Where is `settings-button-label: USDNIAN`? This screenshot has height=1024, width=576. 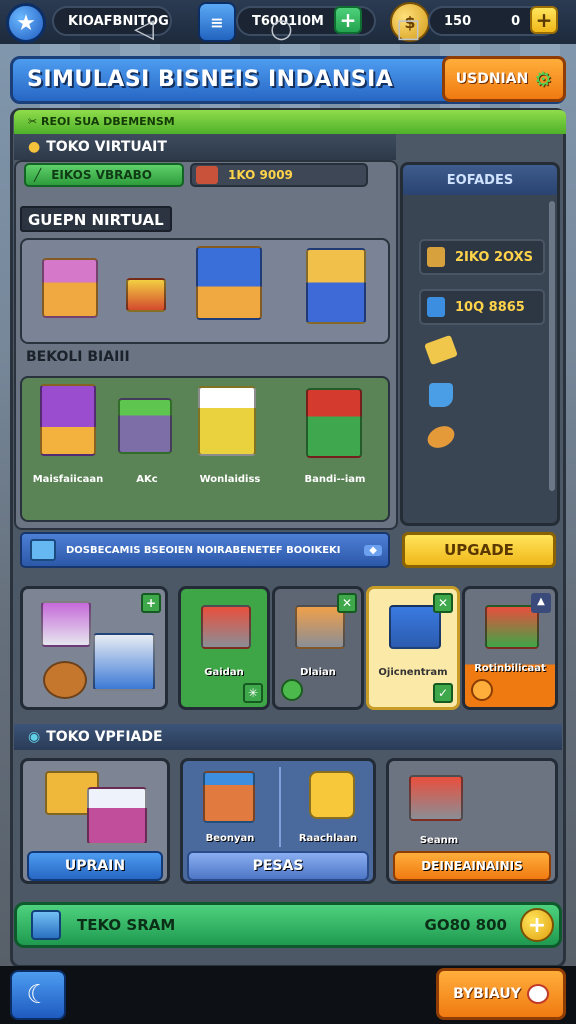 settings-button-label: USDNIAN is located at coordinates (492, 79).